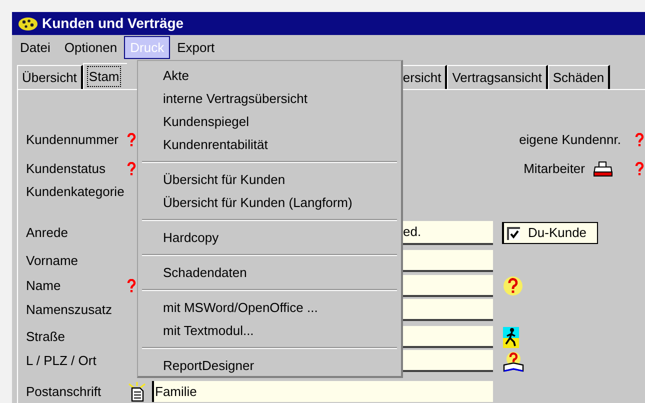  What do you see at coordinates (322, 391) in the screenshot?
I see `text-field: Familie` at bounding box center [322, 391].